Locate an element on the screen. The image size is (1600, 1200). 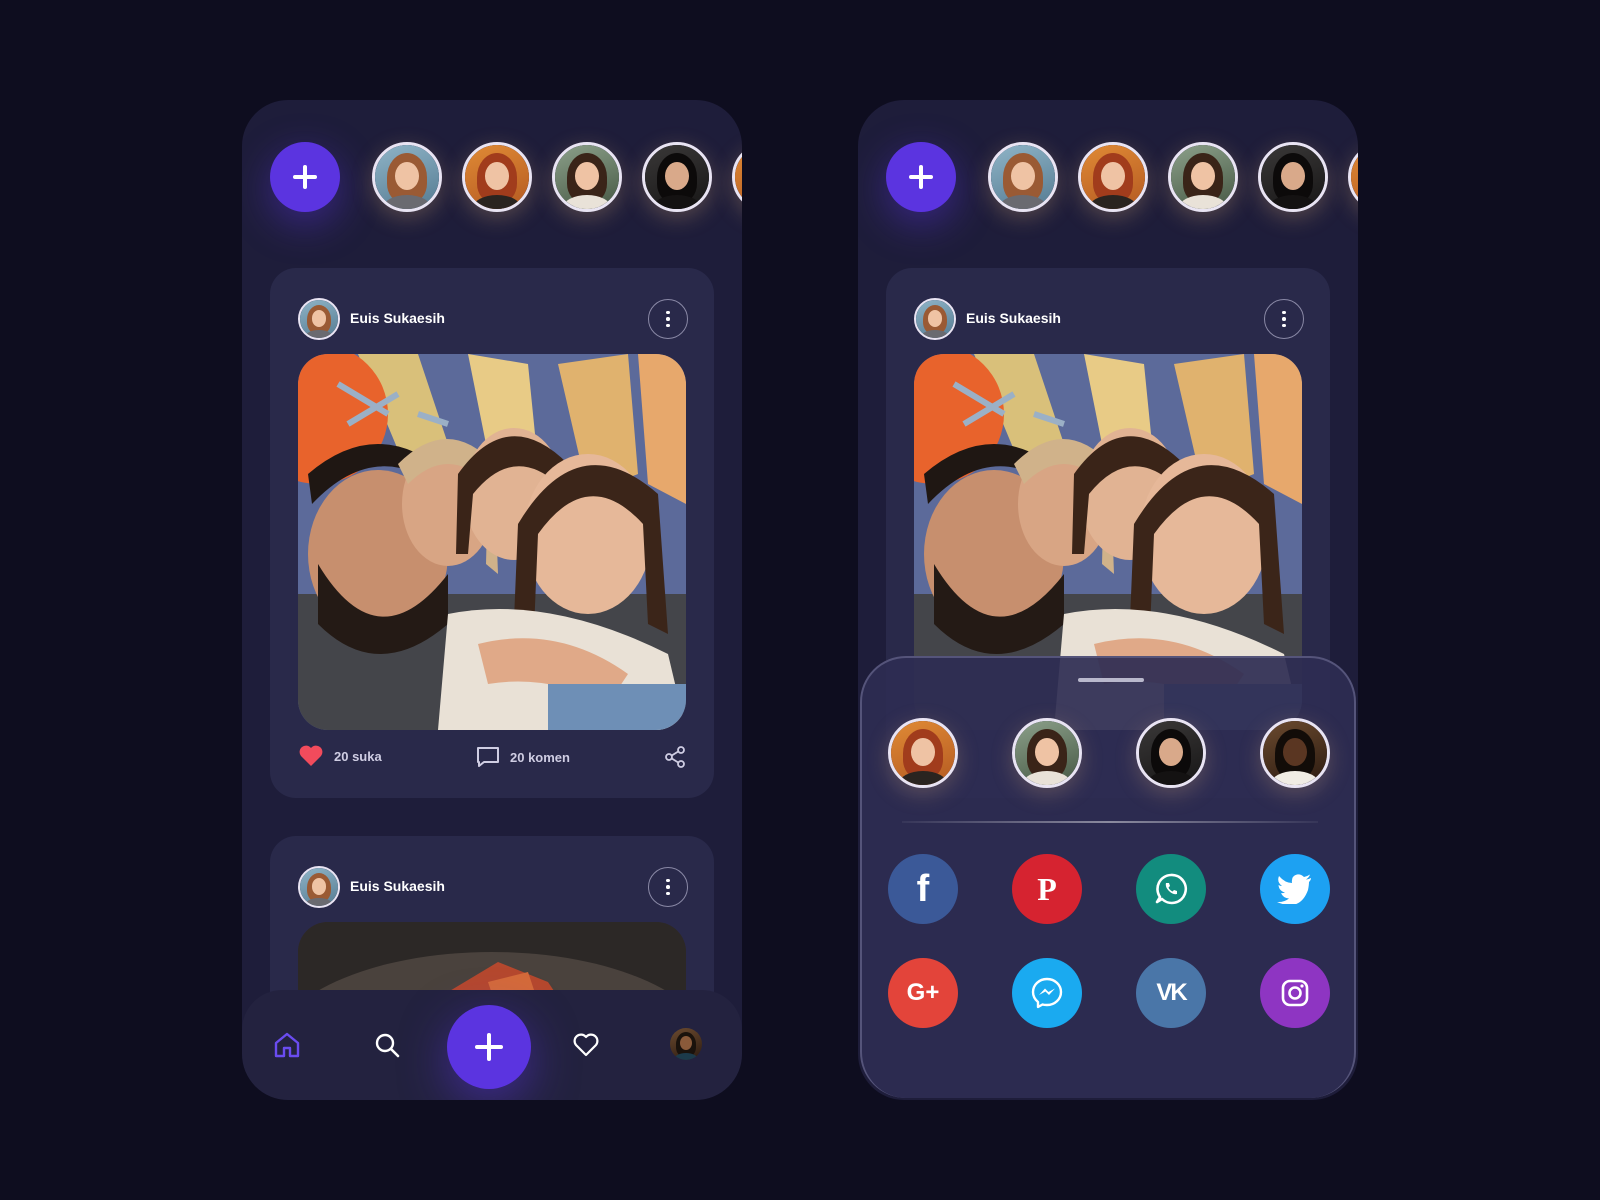
home-icon is located at coordinates (287, 1045).